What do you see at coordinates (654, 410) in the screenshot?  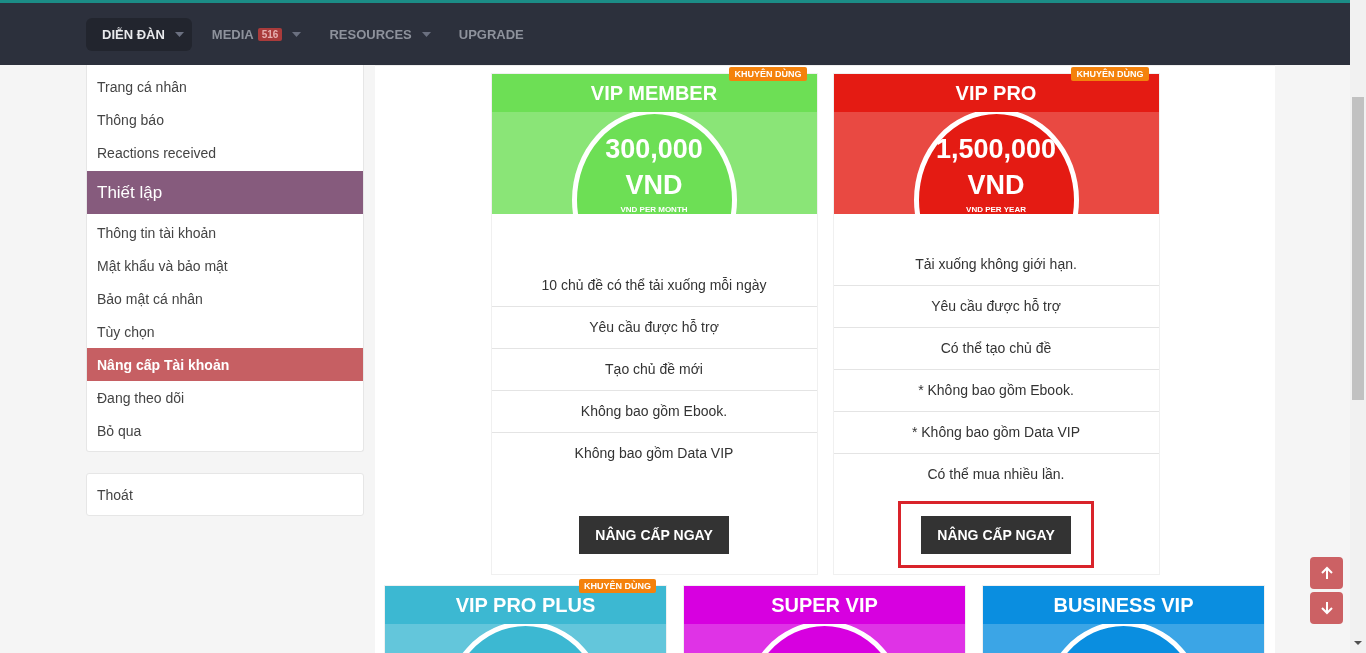 I see `plan-feature: Không bao gồm Ebook.` at bounding box center [654, 410].